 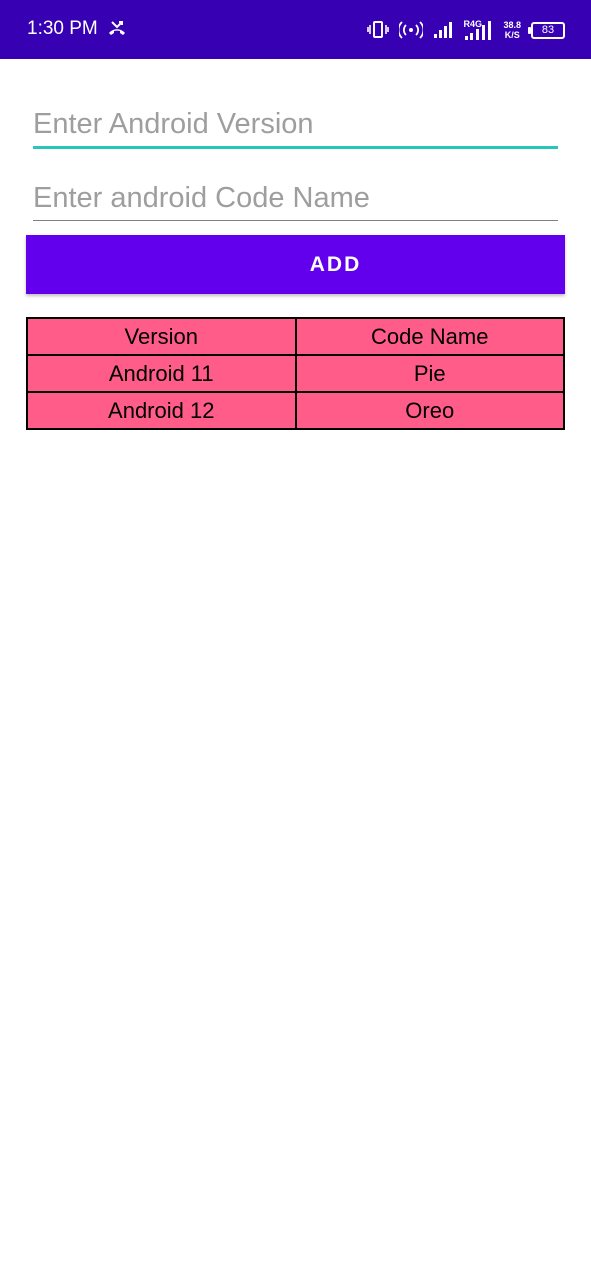 What do you see at coordinates (429, 410) in the screenshot?
I see `cell-code-name: Oreo` at bounding box center [429, 410].